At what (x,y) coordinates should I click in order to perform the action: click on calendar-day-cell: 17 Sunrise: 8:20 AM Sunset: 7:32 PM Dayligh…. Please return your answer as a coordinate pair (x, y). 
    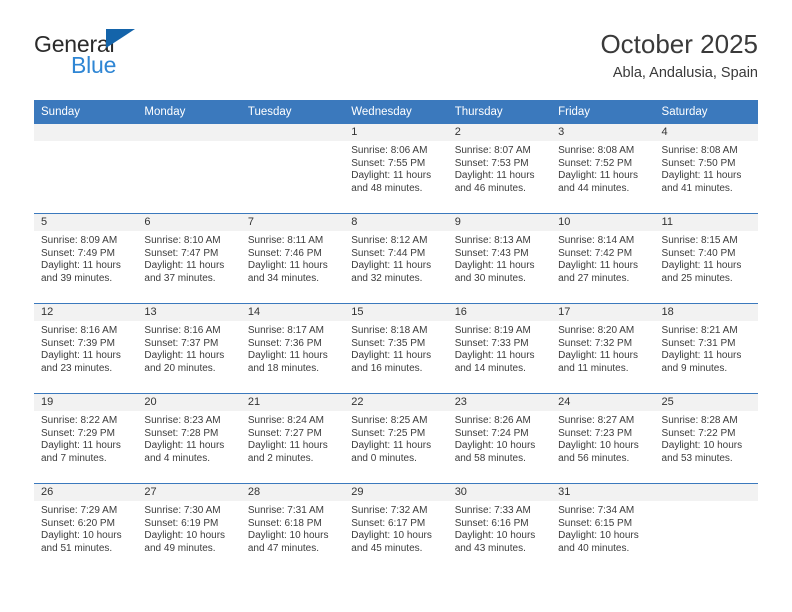
    Looking at the image, I should click on (603, 348).